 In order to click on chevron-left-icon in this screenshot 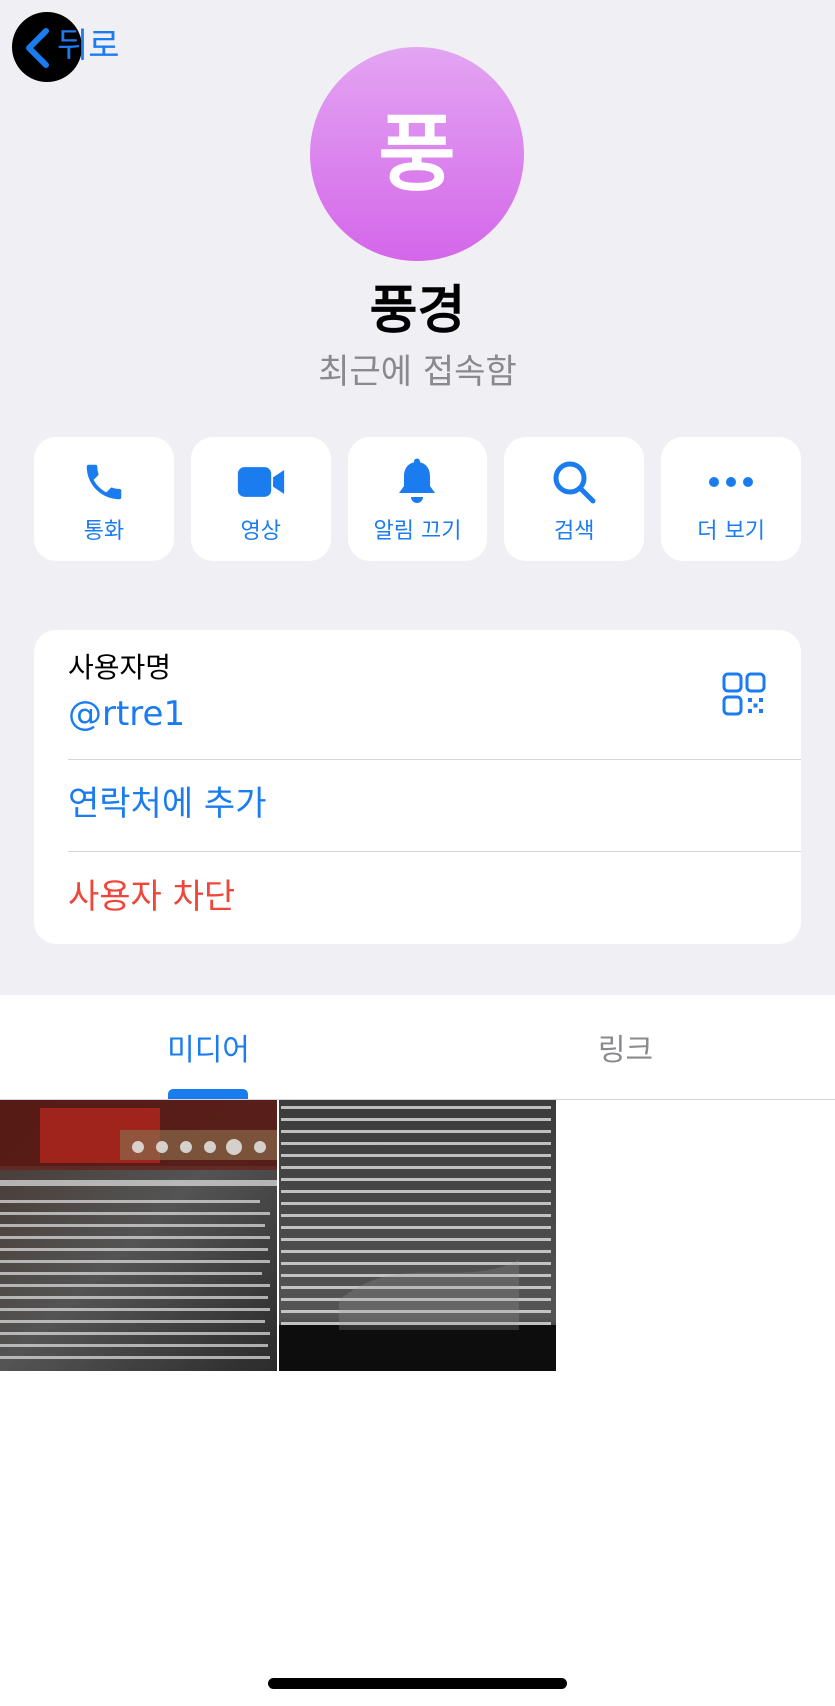, I will do `click(37, 48)`.